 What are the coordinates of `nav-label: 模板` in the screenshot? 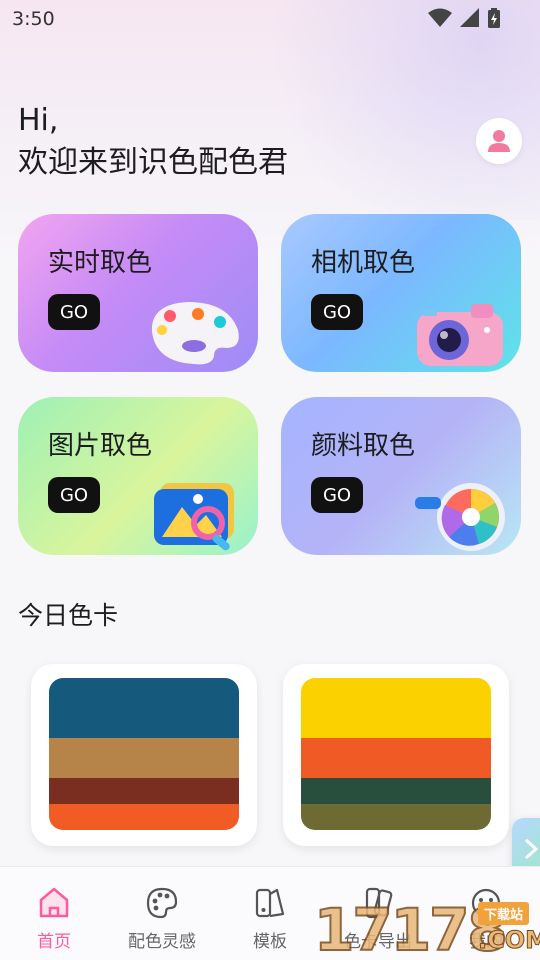 It's located at (270, 942).